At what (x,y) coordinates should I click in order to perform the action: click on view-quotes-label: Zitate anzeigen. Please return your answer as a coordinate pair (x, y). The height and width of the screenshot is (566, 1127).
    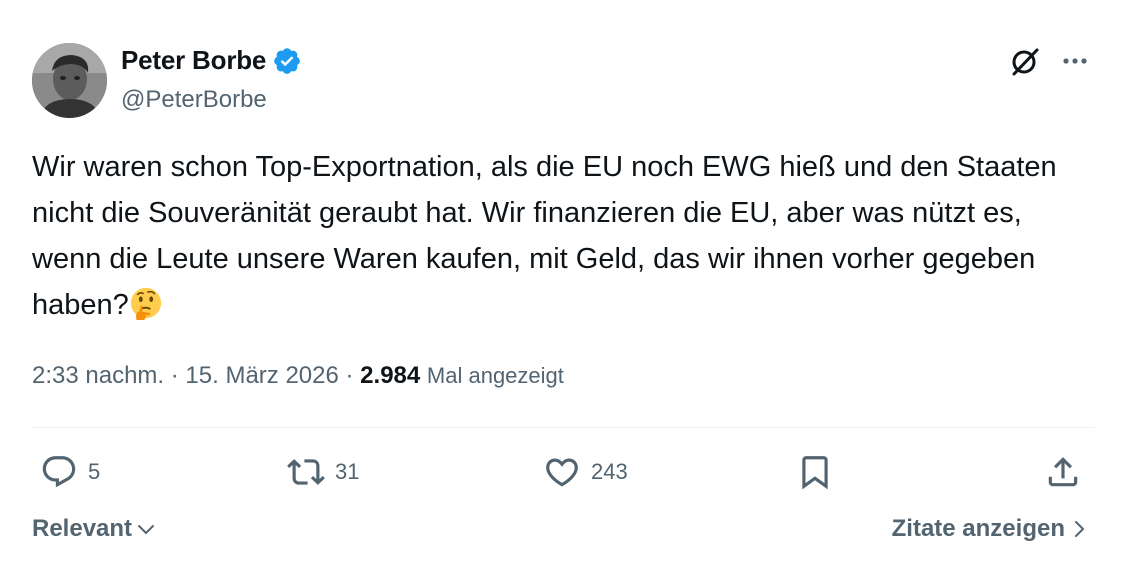
    Looking at the image, I should click on (978, 528).